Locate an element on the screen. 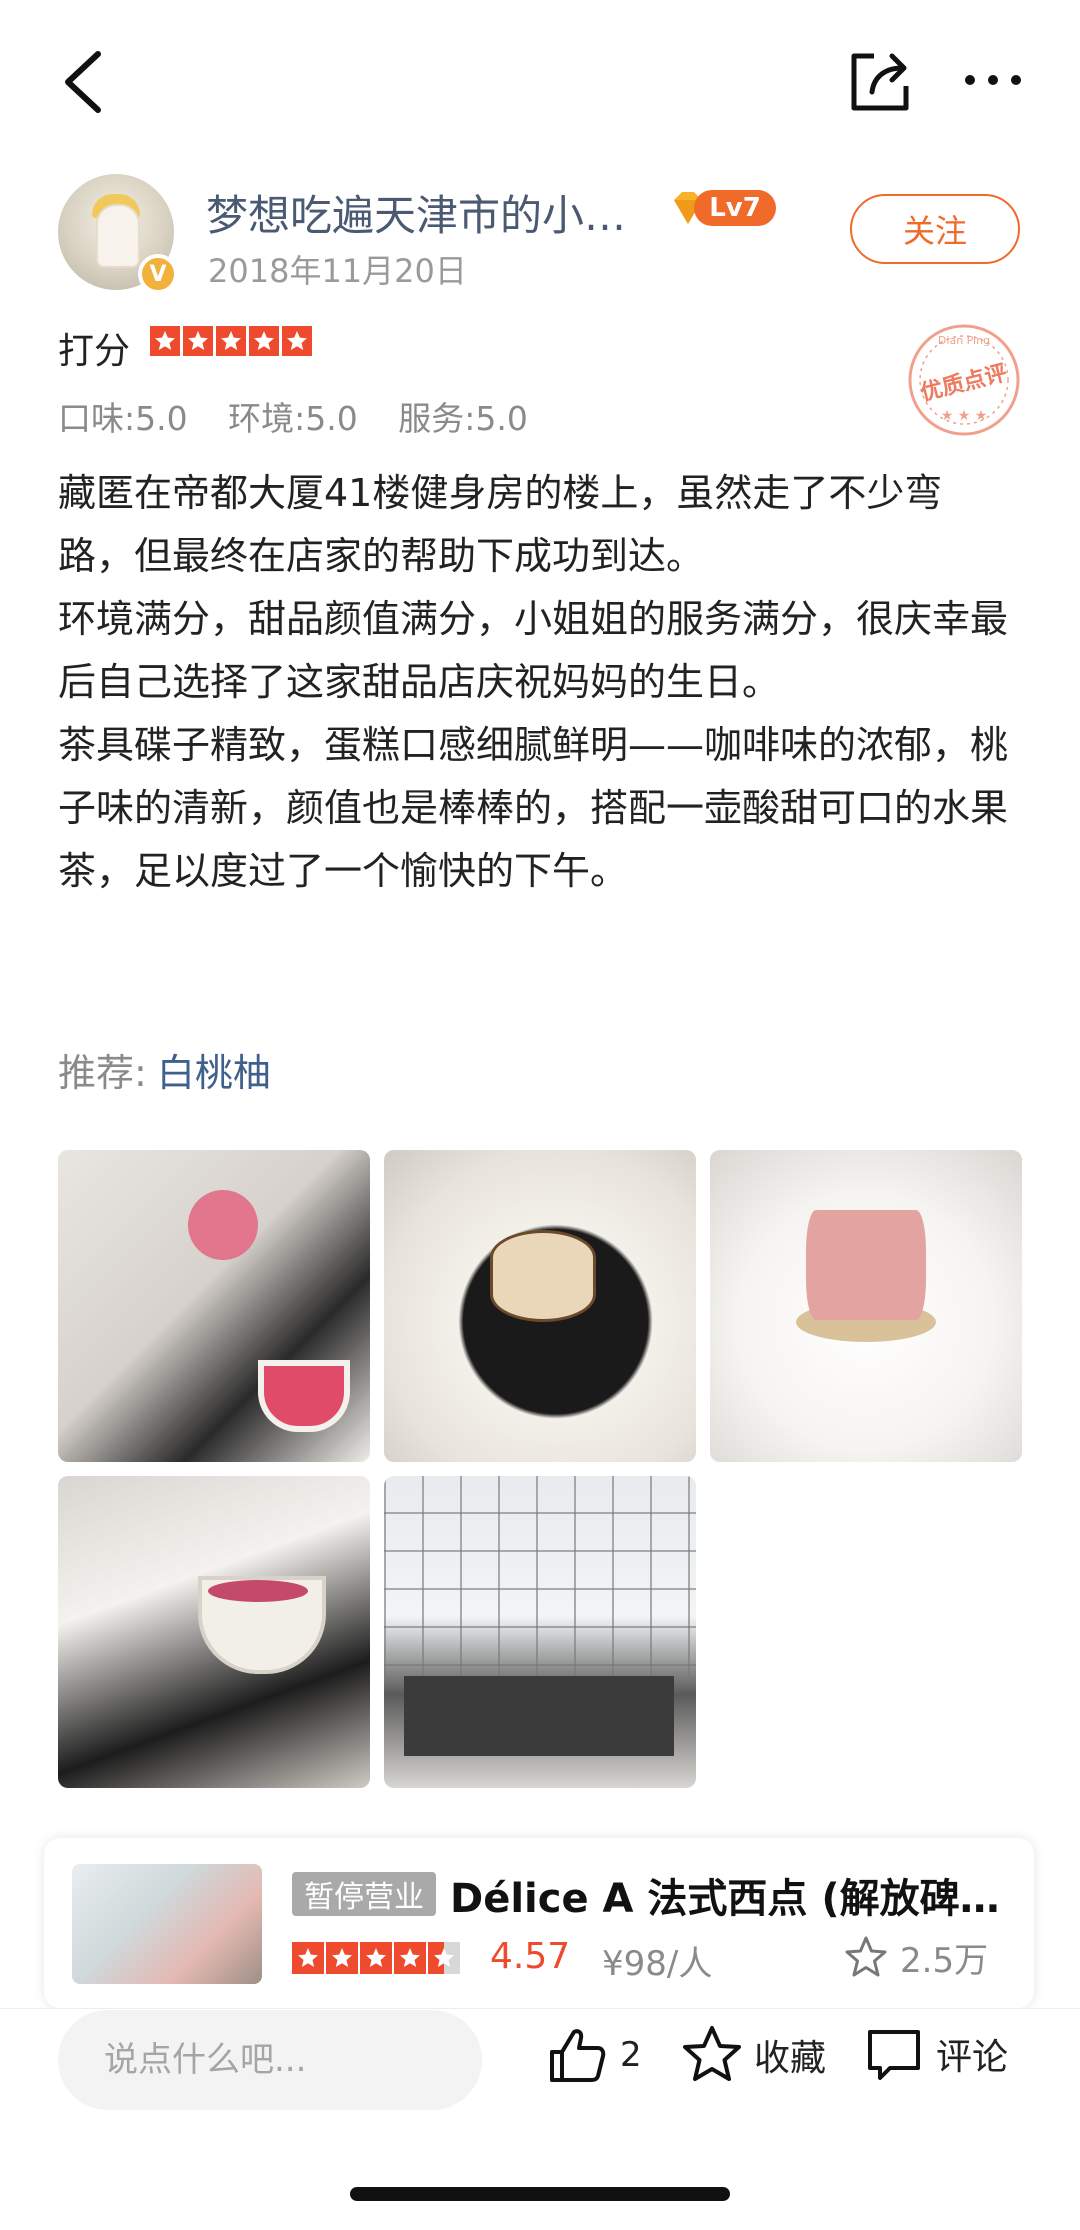  photo-counter is located at coordinates (539, 1716).